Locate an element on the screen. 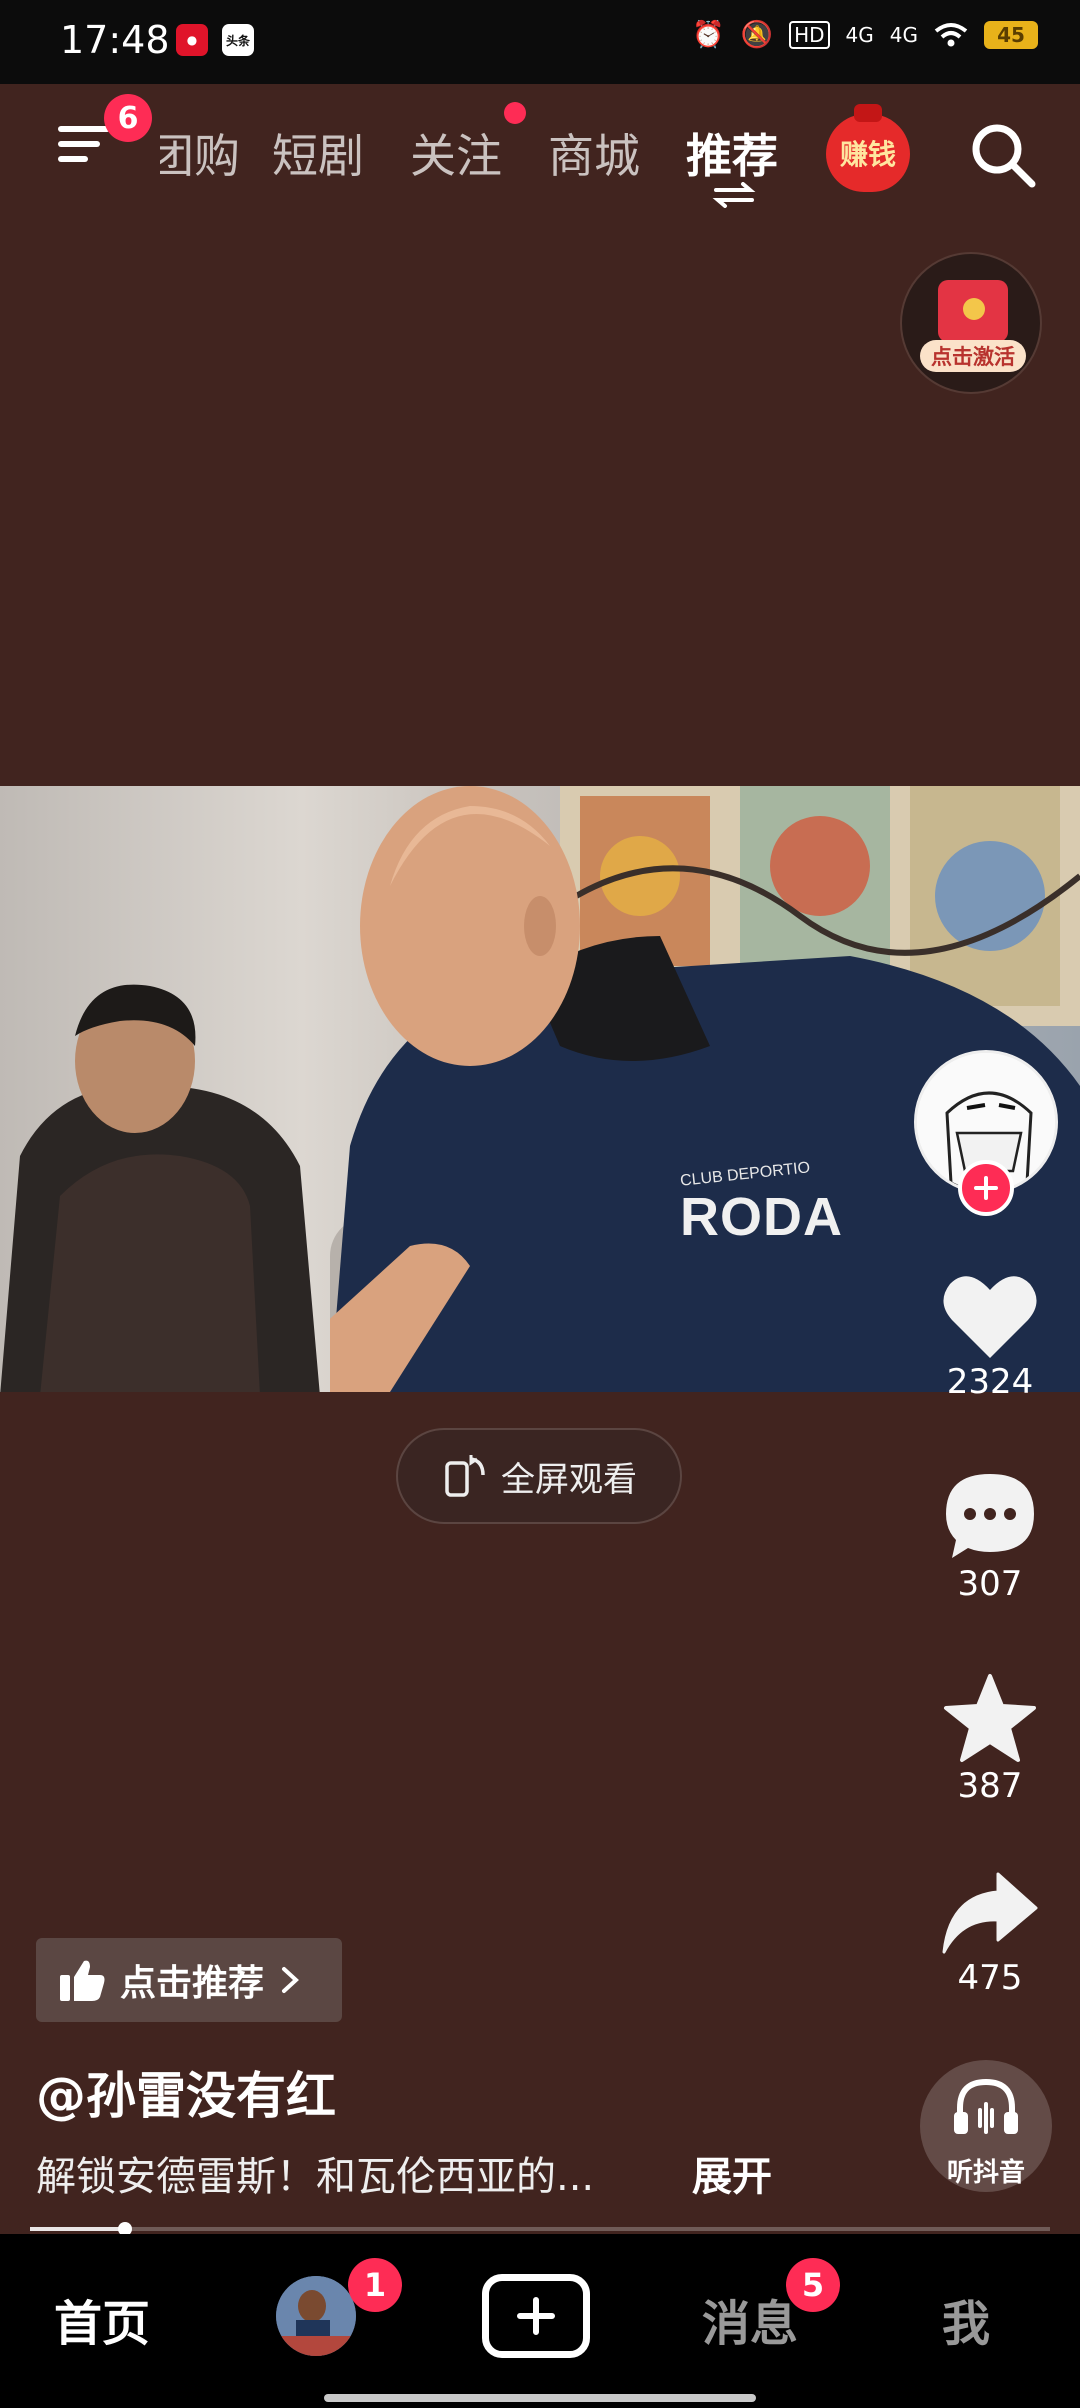 The height and width of the screenshot is (2408, 1080). listen-label: 听抖音 is located at coordinates (985, 2173).